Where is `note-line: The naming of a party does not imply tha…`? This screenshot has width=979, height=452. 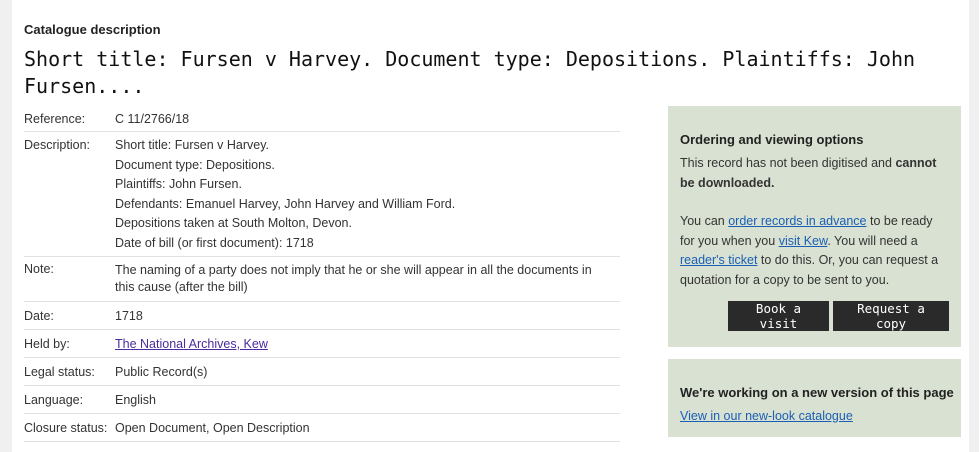 note-line: The naming of a party does not imply tha… is located at coordinates (353, 270).